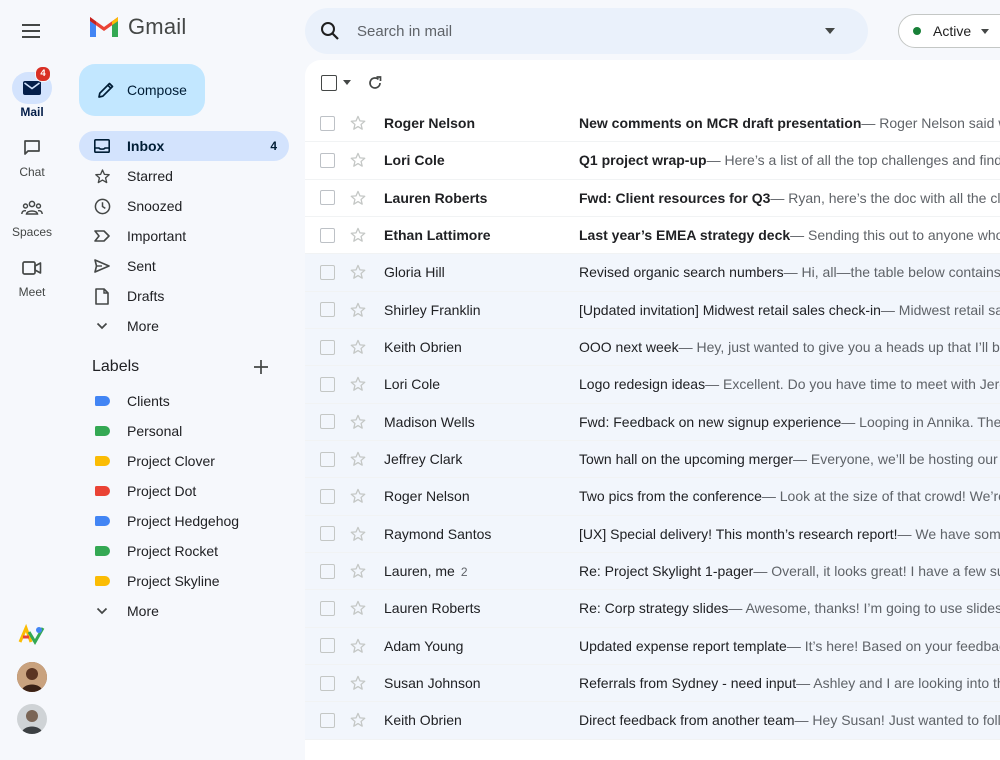  What do you see at coordinates (948, 533) in the screenshot?
I see `message-snippet: — We have some e` at bounding box center [948, 533].